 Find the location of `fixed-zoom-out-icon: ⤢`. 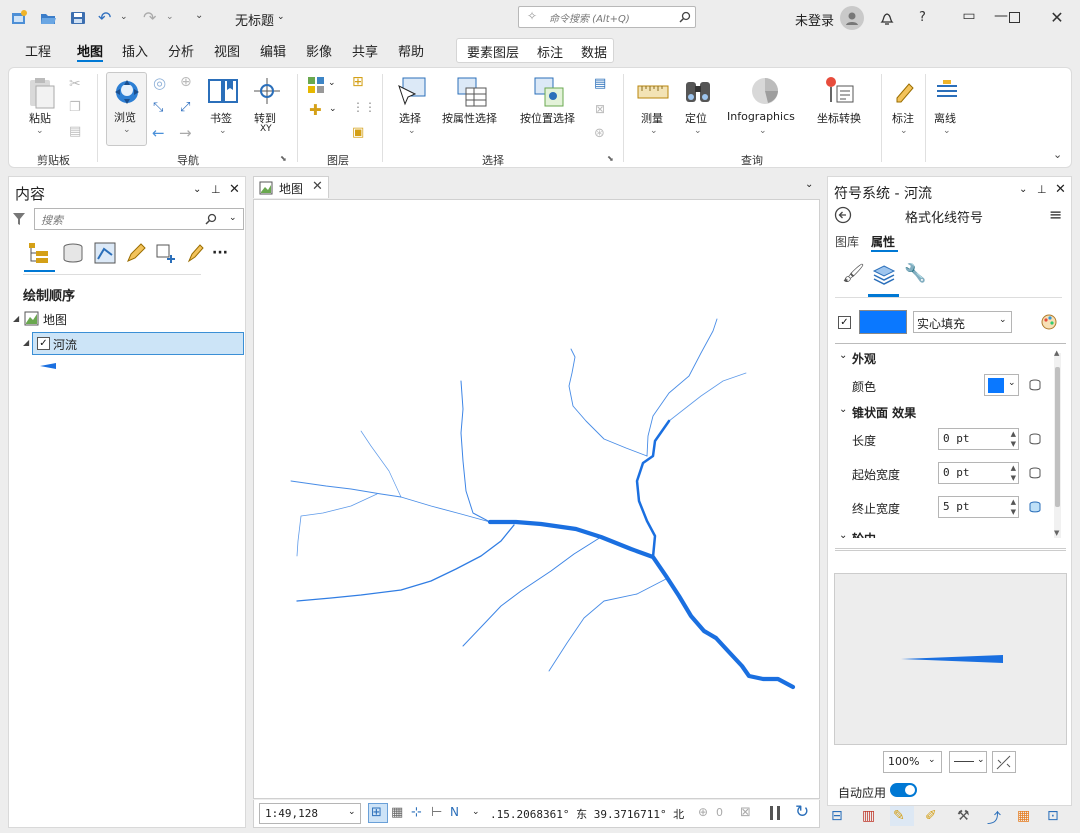

fixed-zoom-out-icon: ⤢ is located at coordinates (185, 107).